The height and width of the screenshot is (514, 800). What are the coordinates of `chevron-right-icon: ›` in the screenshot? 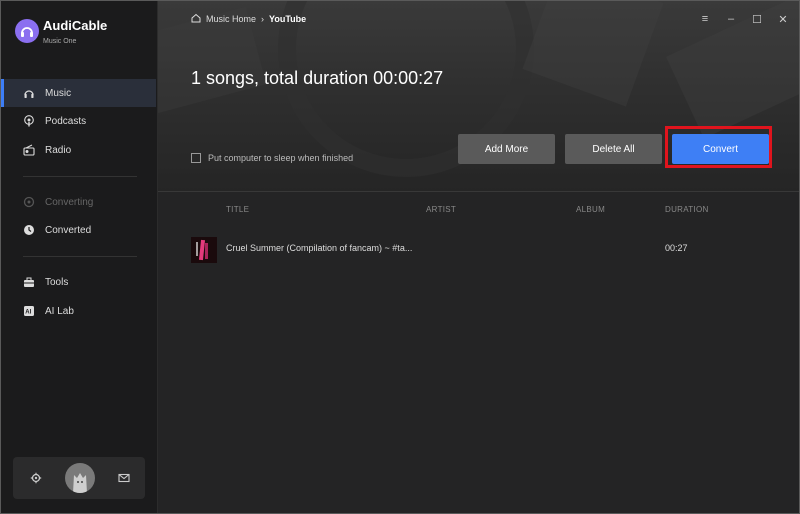 It's located at (263, 19).